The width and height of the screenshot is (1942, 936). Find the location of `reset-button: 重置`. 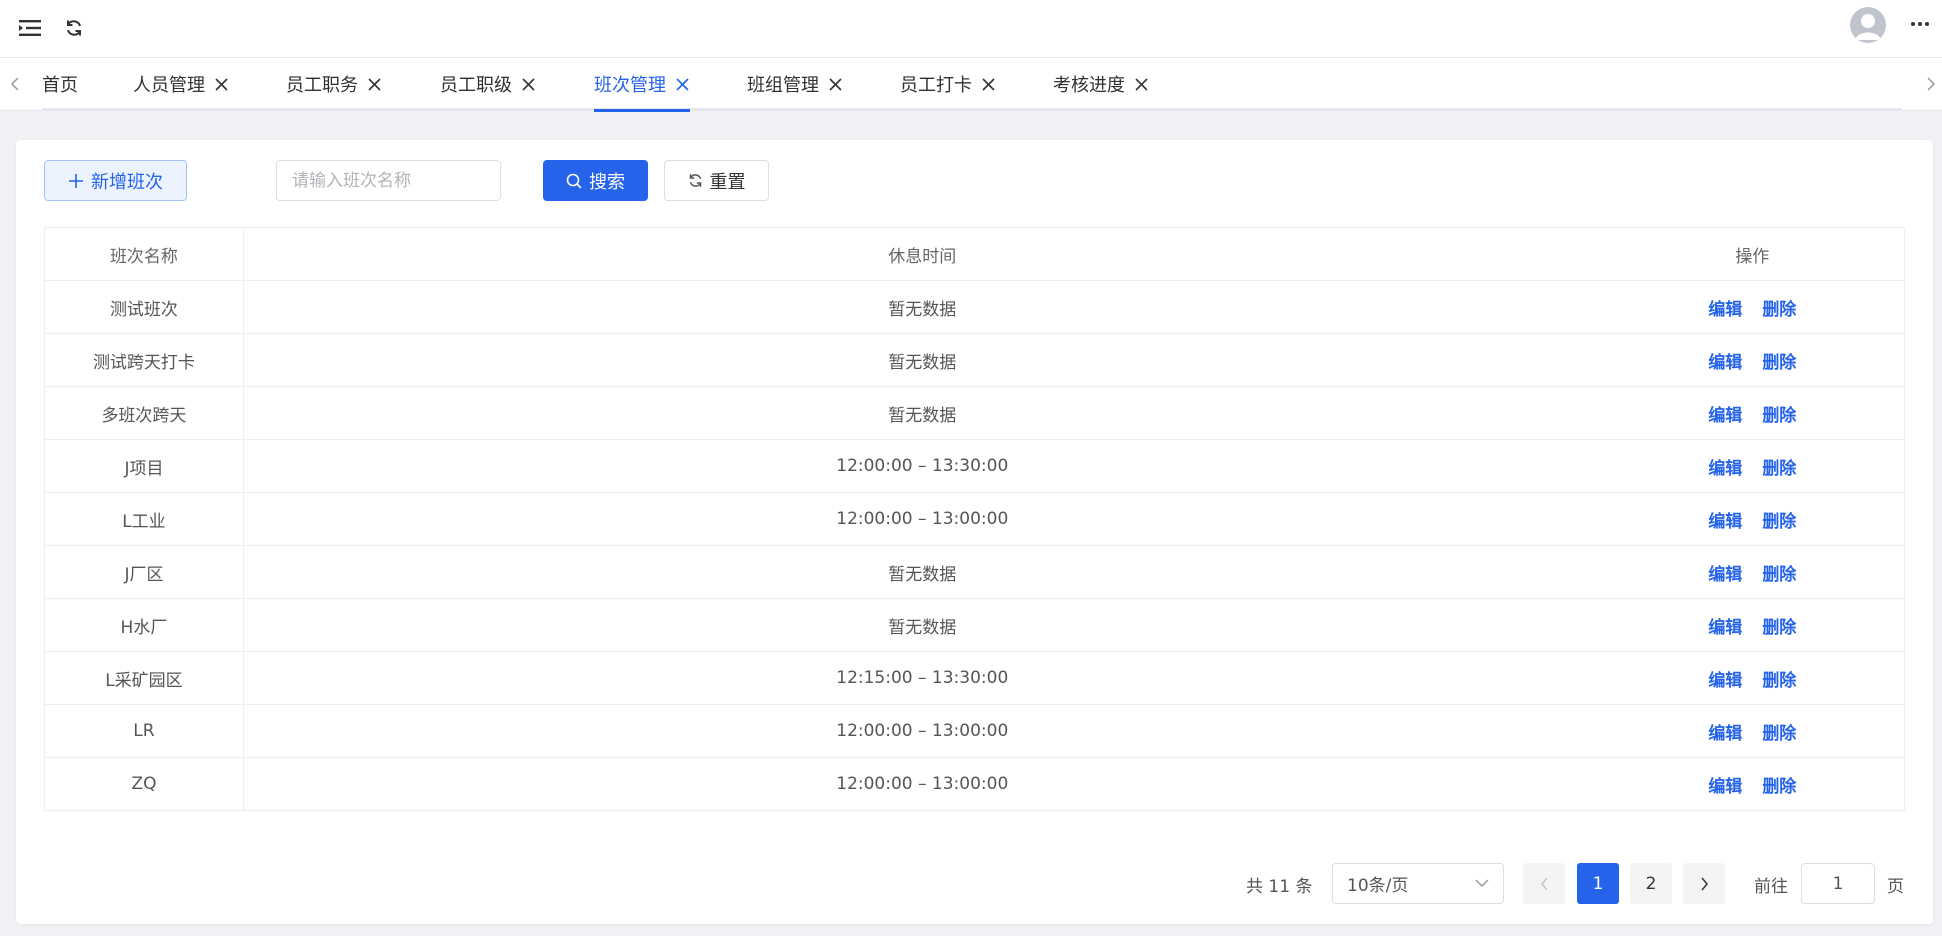

reset-button: 重置 is located at coordinates (716, 180).